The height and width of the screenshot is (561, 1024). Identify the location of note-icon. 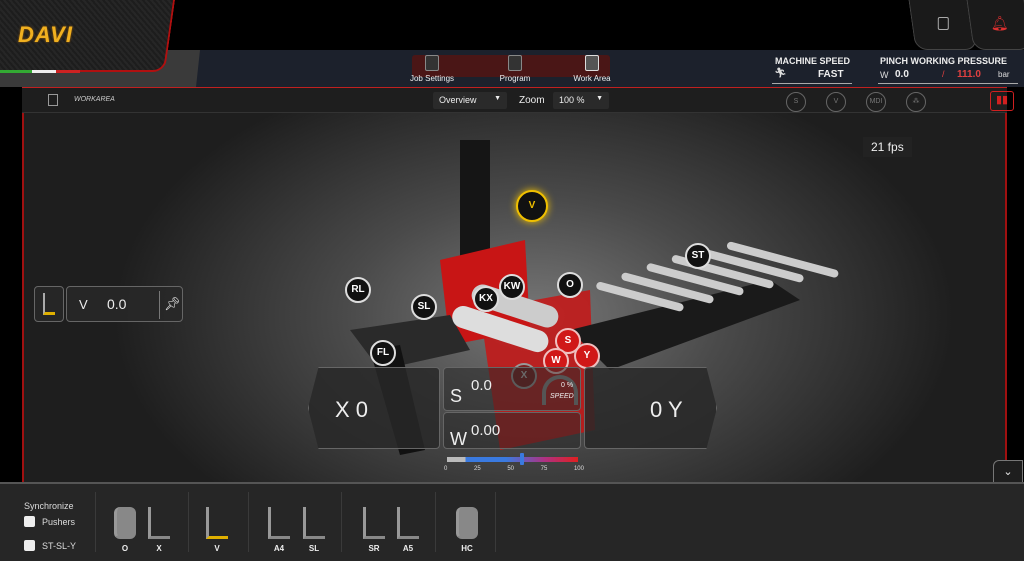
(943, 23).